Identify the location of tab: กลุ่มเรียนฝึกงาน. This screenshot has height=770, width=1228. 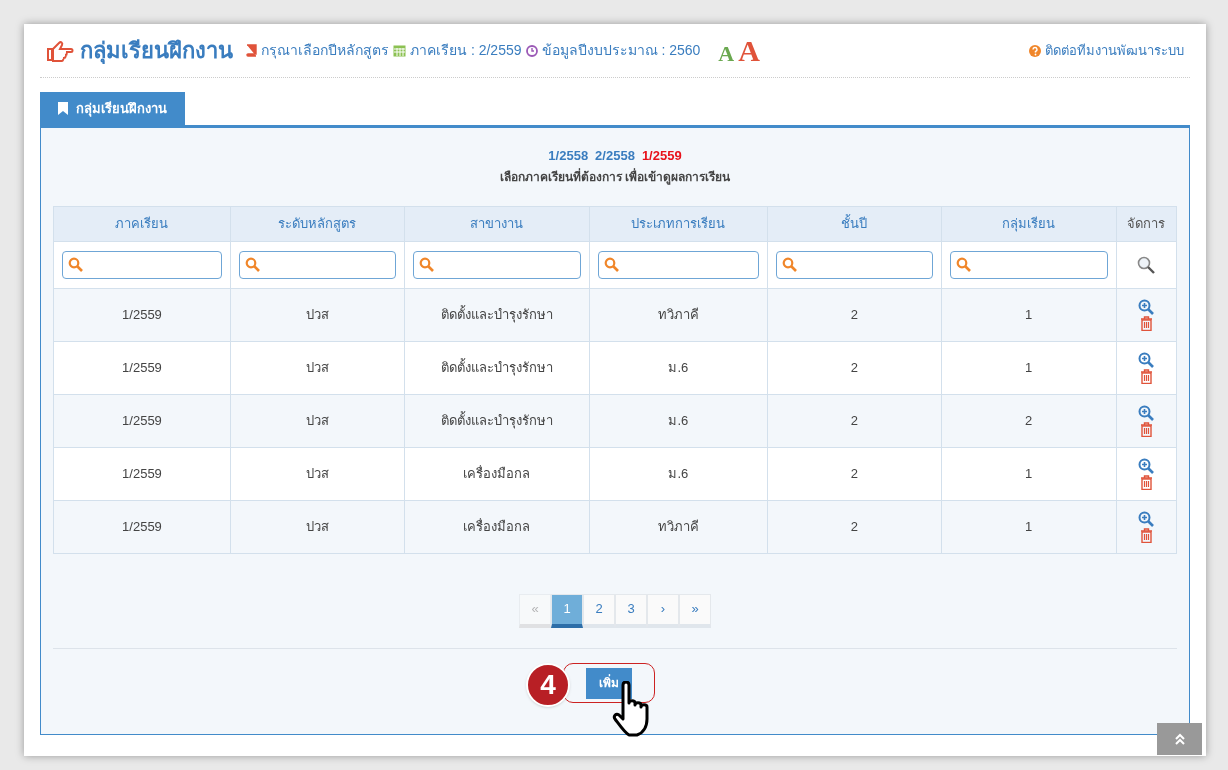
(112, 108).